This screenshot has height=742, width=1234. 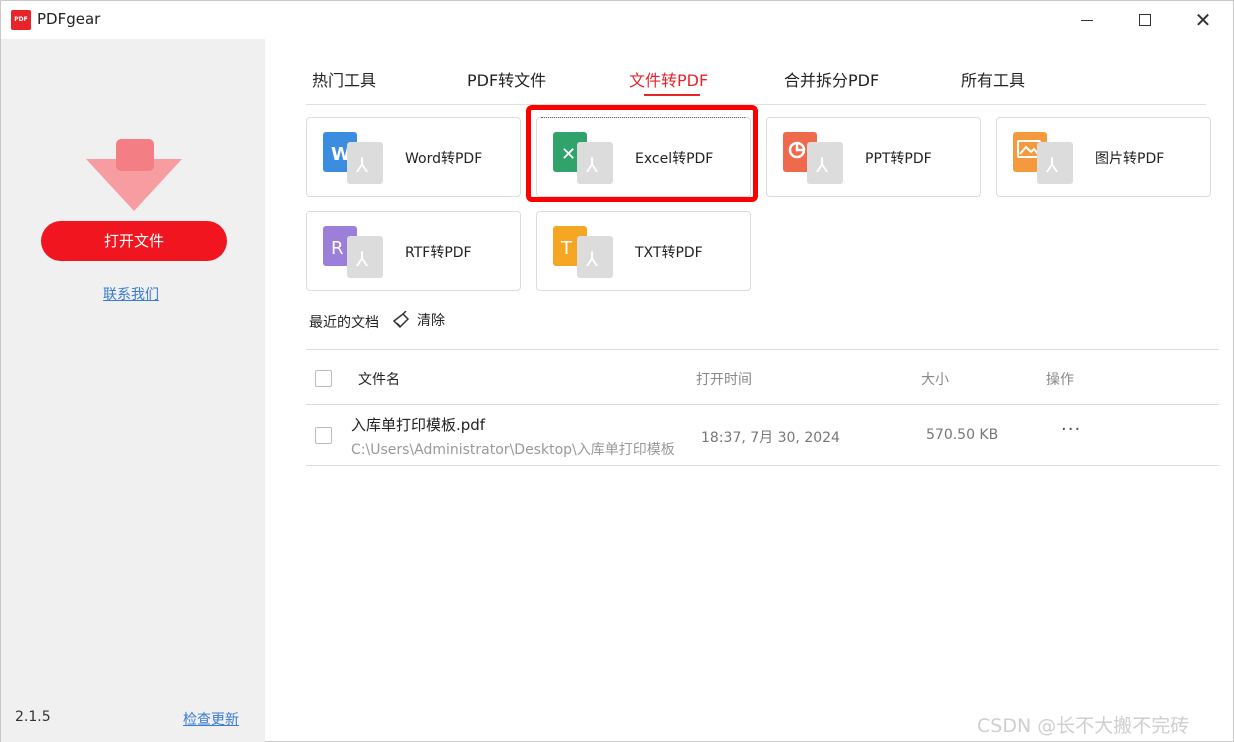 I want to click on focus-outline, so click(x=643, y=117).